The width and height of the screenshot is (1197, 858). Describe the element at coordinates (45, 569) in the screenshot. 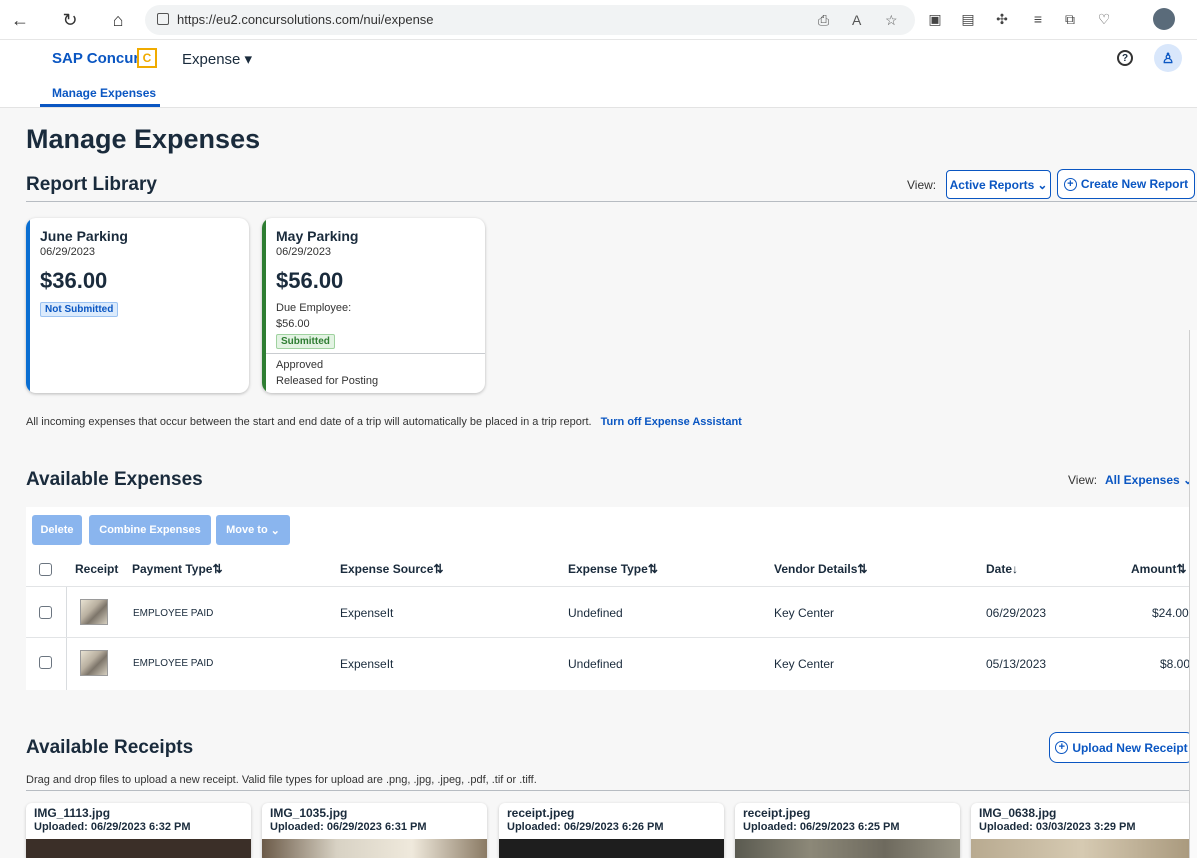

I see `select-all-checkbox` at that location.